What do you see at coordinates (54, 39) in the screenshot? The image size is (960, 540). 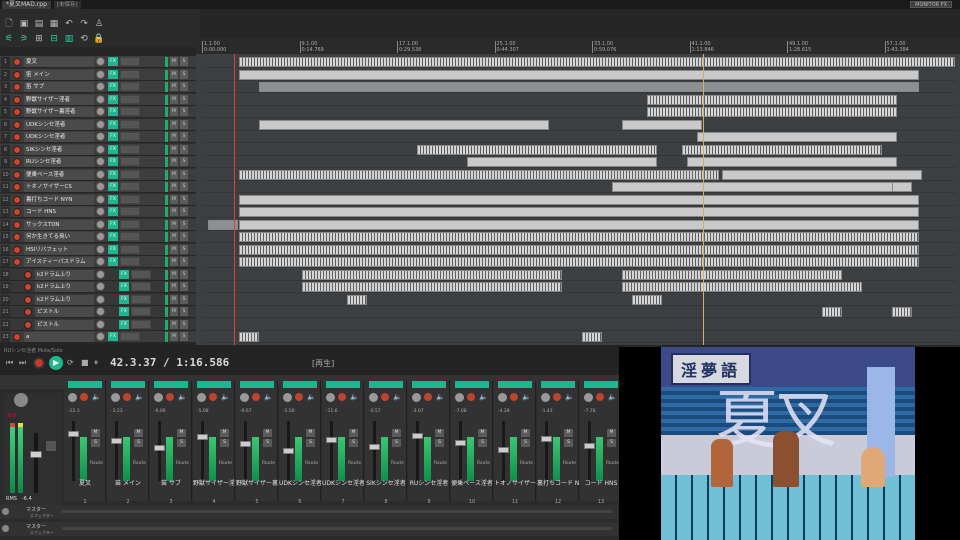 I see `envelope-icon: ⊟` at bounding box center [54, 39].